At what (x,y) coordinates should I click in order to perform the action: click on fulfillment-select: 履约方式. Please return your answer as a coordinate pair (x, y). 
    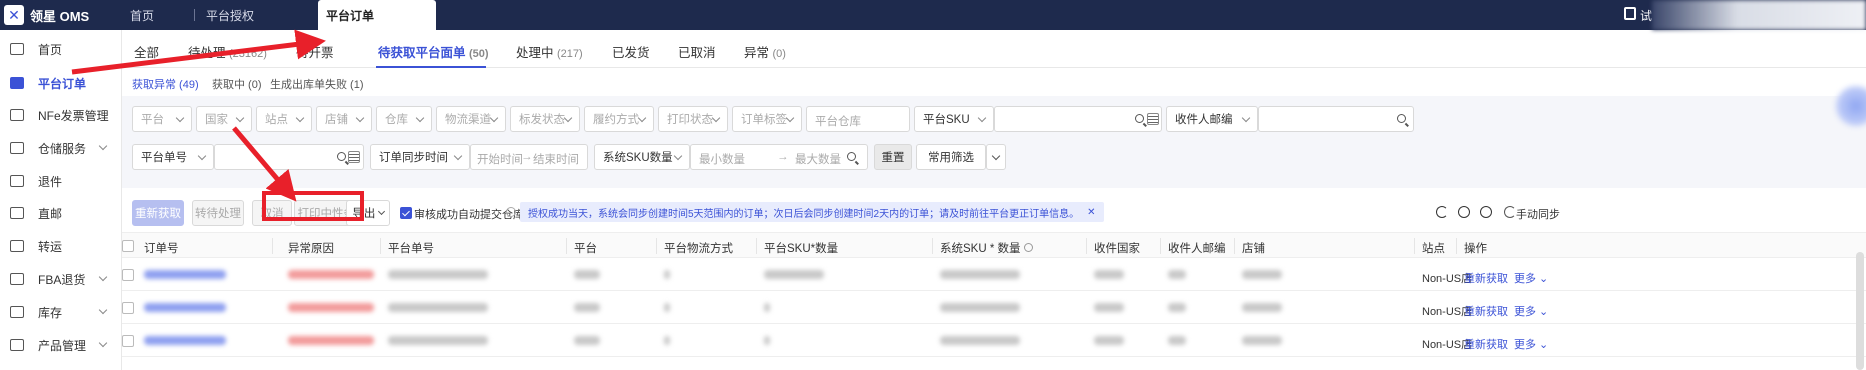
    Looking at the image, I should click on (619, 119).